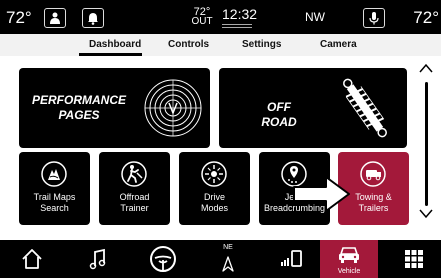 This screenshot has width=441, height=278. What do you see at coordinates (115, 44) in the screenshot?
I see `tab-dashboard: Dashboard` at bounding box center [115, 44].